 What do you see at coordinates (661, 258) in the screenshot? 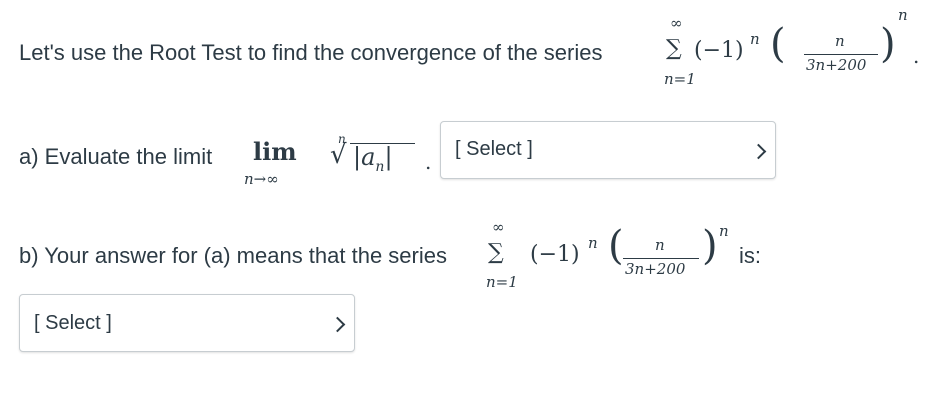
I see `fraction-bar-b` at bounding box center [661, 258].